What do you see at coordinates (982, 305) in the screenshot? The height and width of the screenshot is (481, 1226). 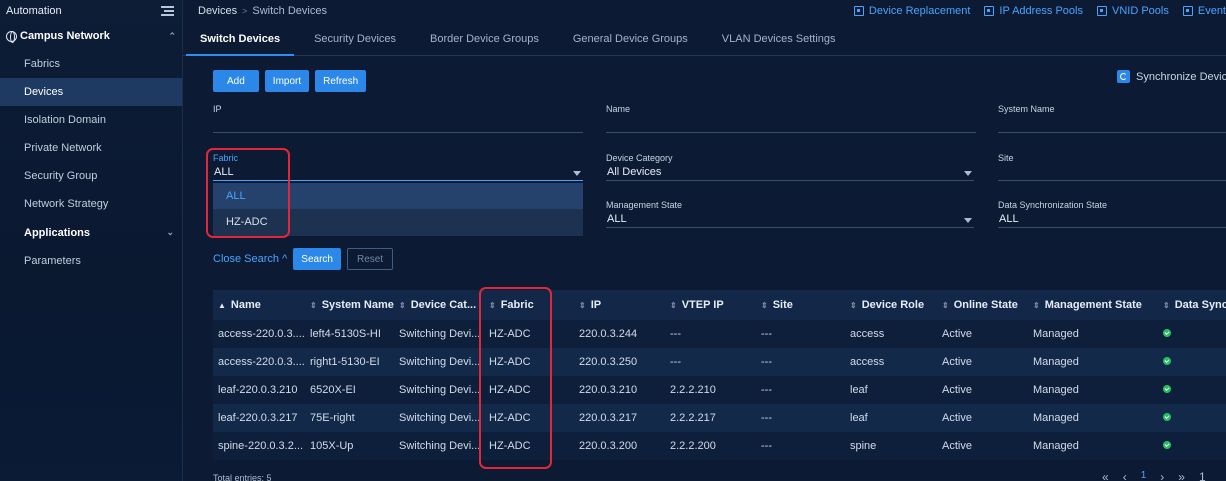 I see `column-header-online-state: ⇕ Online State` at bounding box center [982, 305].